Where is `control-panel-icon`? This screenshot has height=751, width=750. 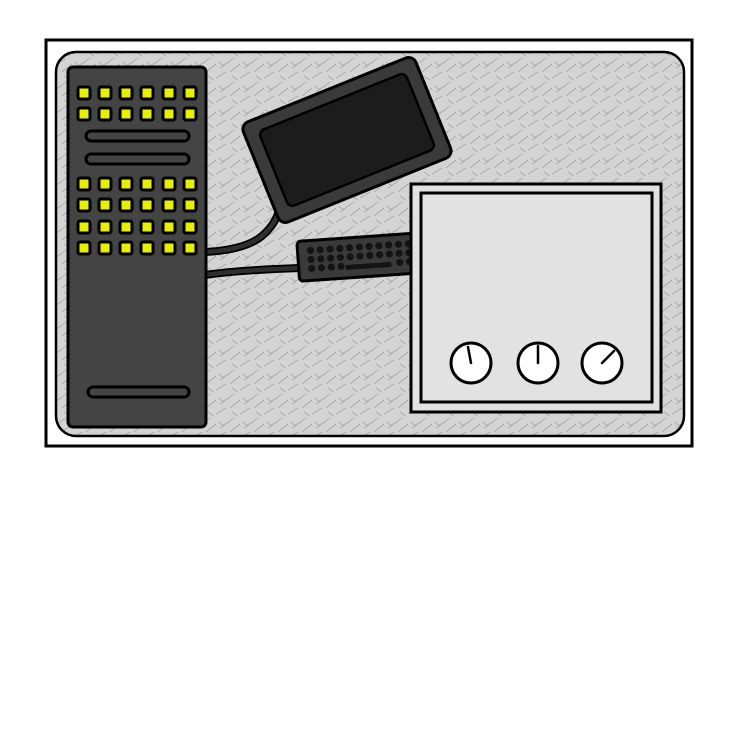 control-panel-icon is located at coordinates (536, 298).